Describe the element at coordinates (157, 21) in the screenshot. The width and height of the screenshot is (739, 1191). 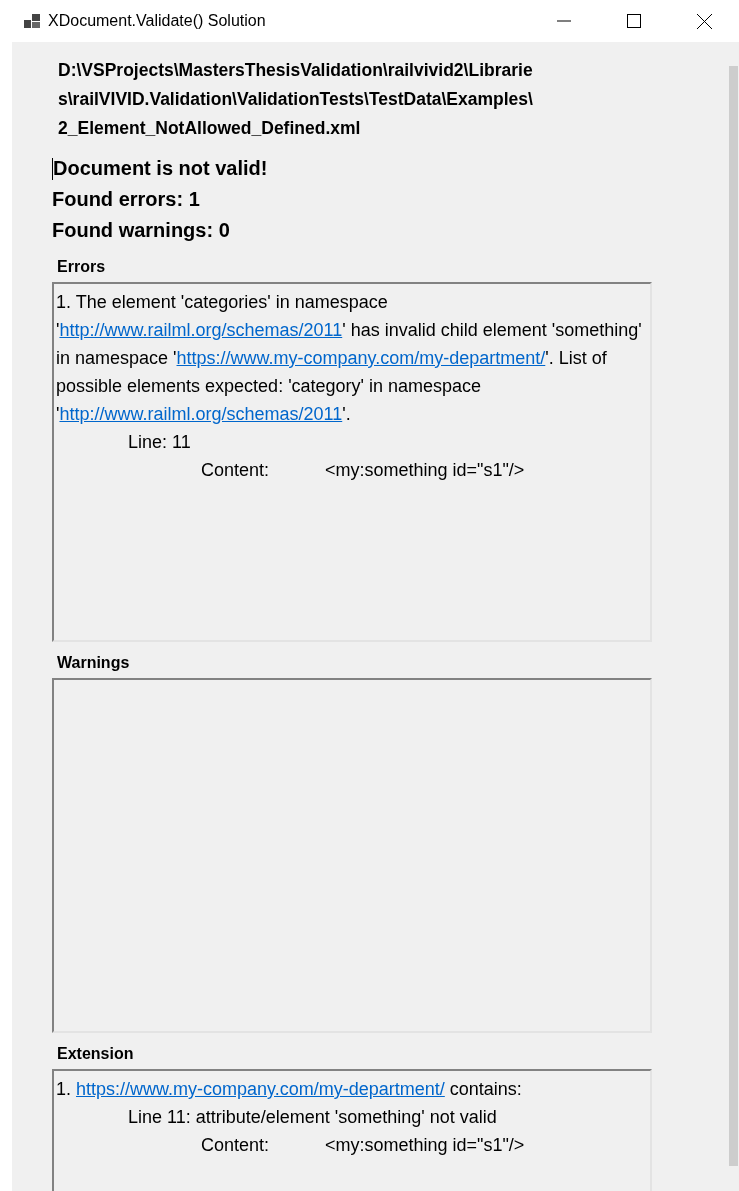
I see `window-title: XDocument.Validate() Solution` at that location.